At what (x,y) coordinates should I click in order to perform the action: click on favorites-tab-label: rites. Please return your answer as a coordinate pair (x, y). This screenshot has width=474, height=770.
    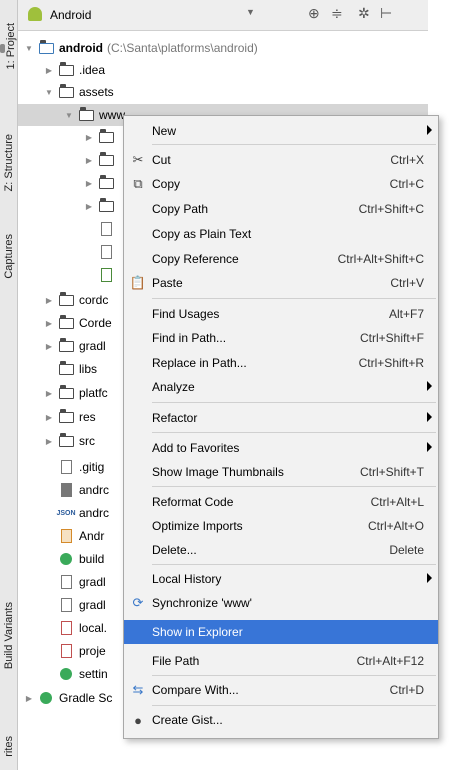
    Looking at the image, I should click on (8, 746).